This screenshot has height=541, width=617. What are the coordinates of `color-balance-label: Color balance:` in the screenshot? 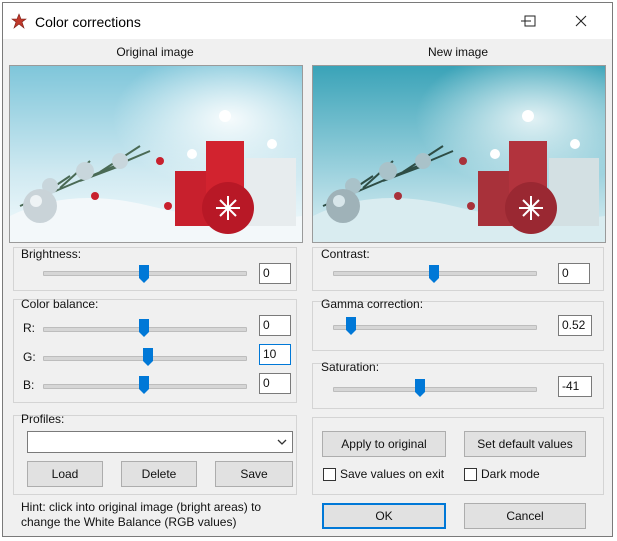 It's located at (60, 304).